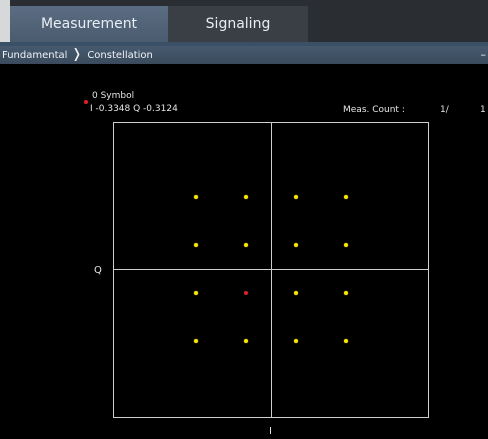 This screenshot has height=439, width=488. I want to click on tab-signaling: Signaling, so click(238, 24).